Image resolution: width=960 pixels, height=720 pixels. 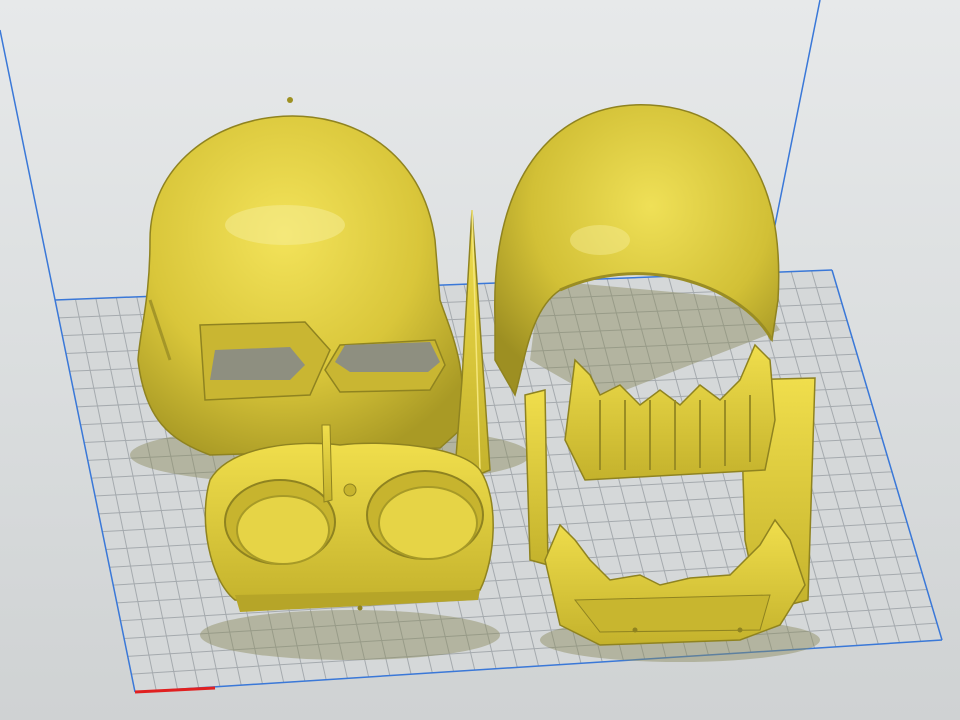 What do you see at coordinates (327, 463) in the screenshot?
I see `goggle-strap-post` at bounding box center [327, 463].